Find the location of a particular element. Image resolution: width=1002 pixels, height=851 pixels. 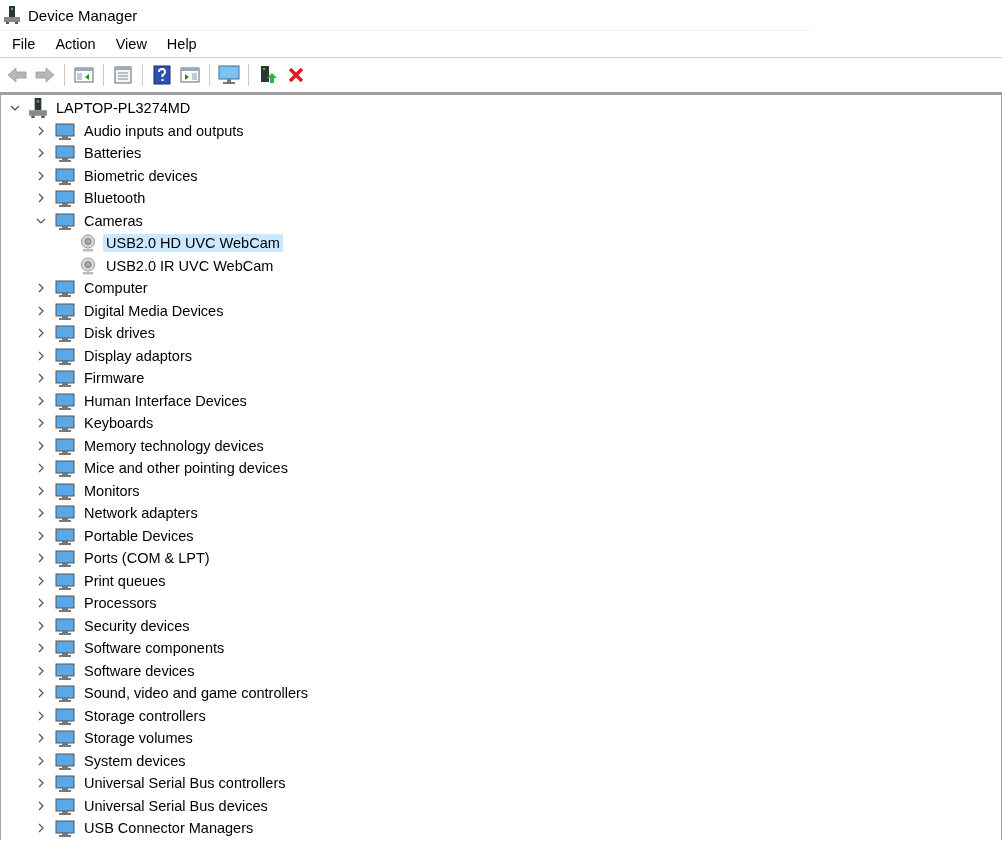

tree-item: Monitors is located at coordinates (112, 490).